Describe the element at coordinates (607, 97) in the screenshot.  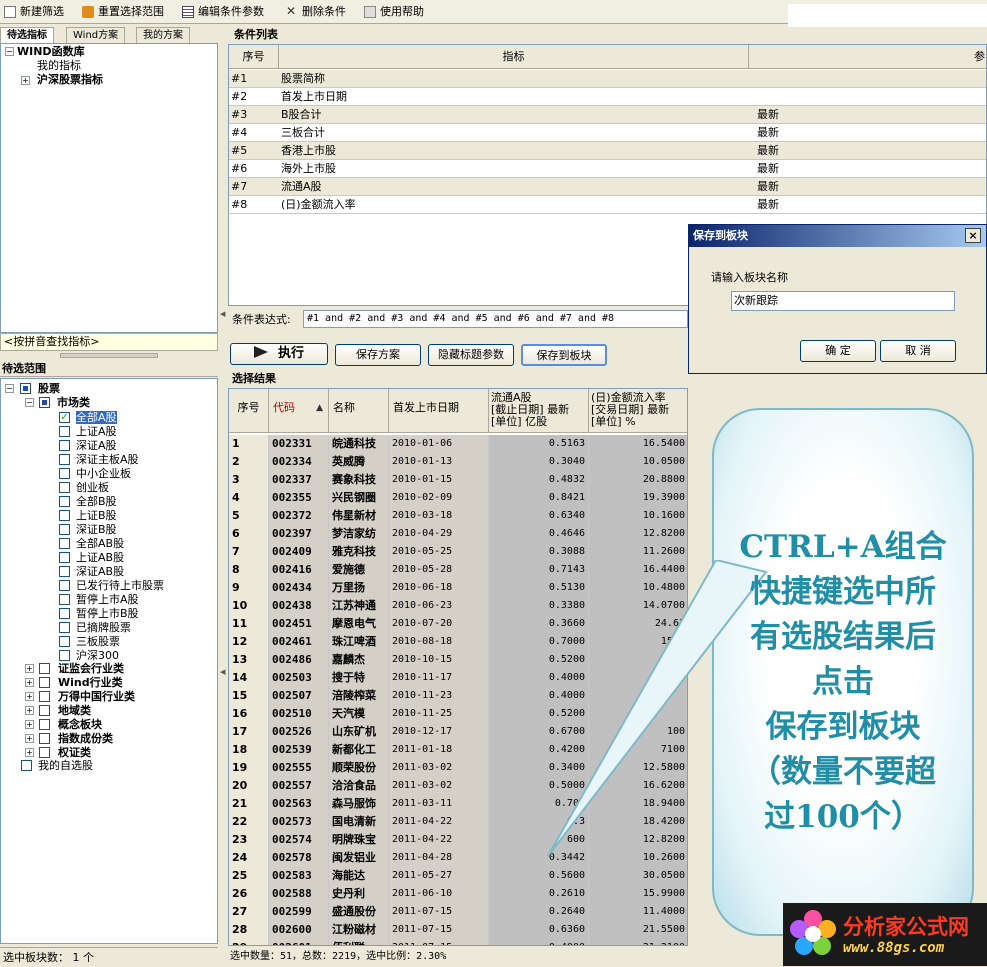
I see `condition-row: #2 首发上市日期` at that location.